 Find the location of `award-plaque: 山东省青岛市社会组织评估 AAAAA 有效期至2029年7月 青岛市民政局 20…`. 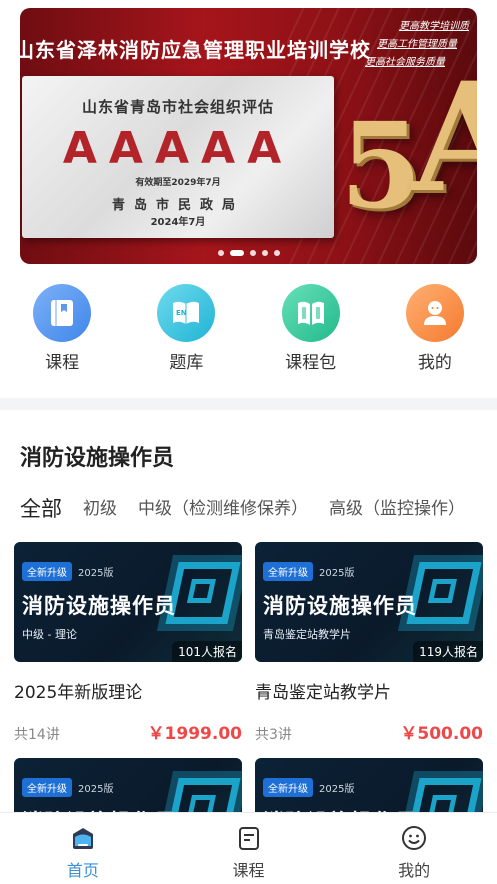

award-plaque: 山东省青岛市社会组织评估 AAAAA 有效期至2029年7月 青岛市民政局 20… is located at coordinates (178, 157).